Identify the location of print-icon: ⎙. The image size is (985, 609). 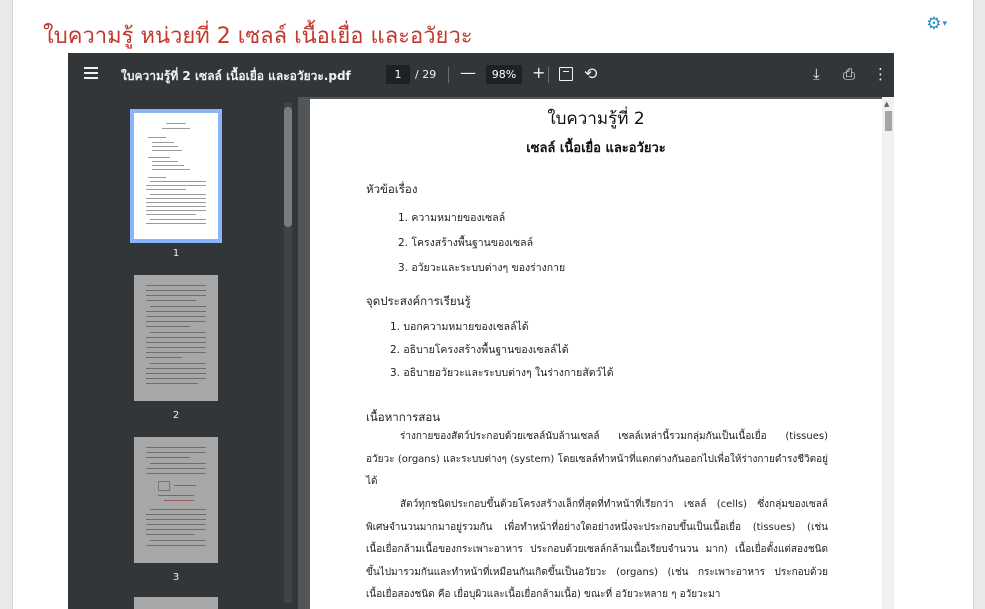
(849, 74).